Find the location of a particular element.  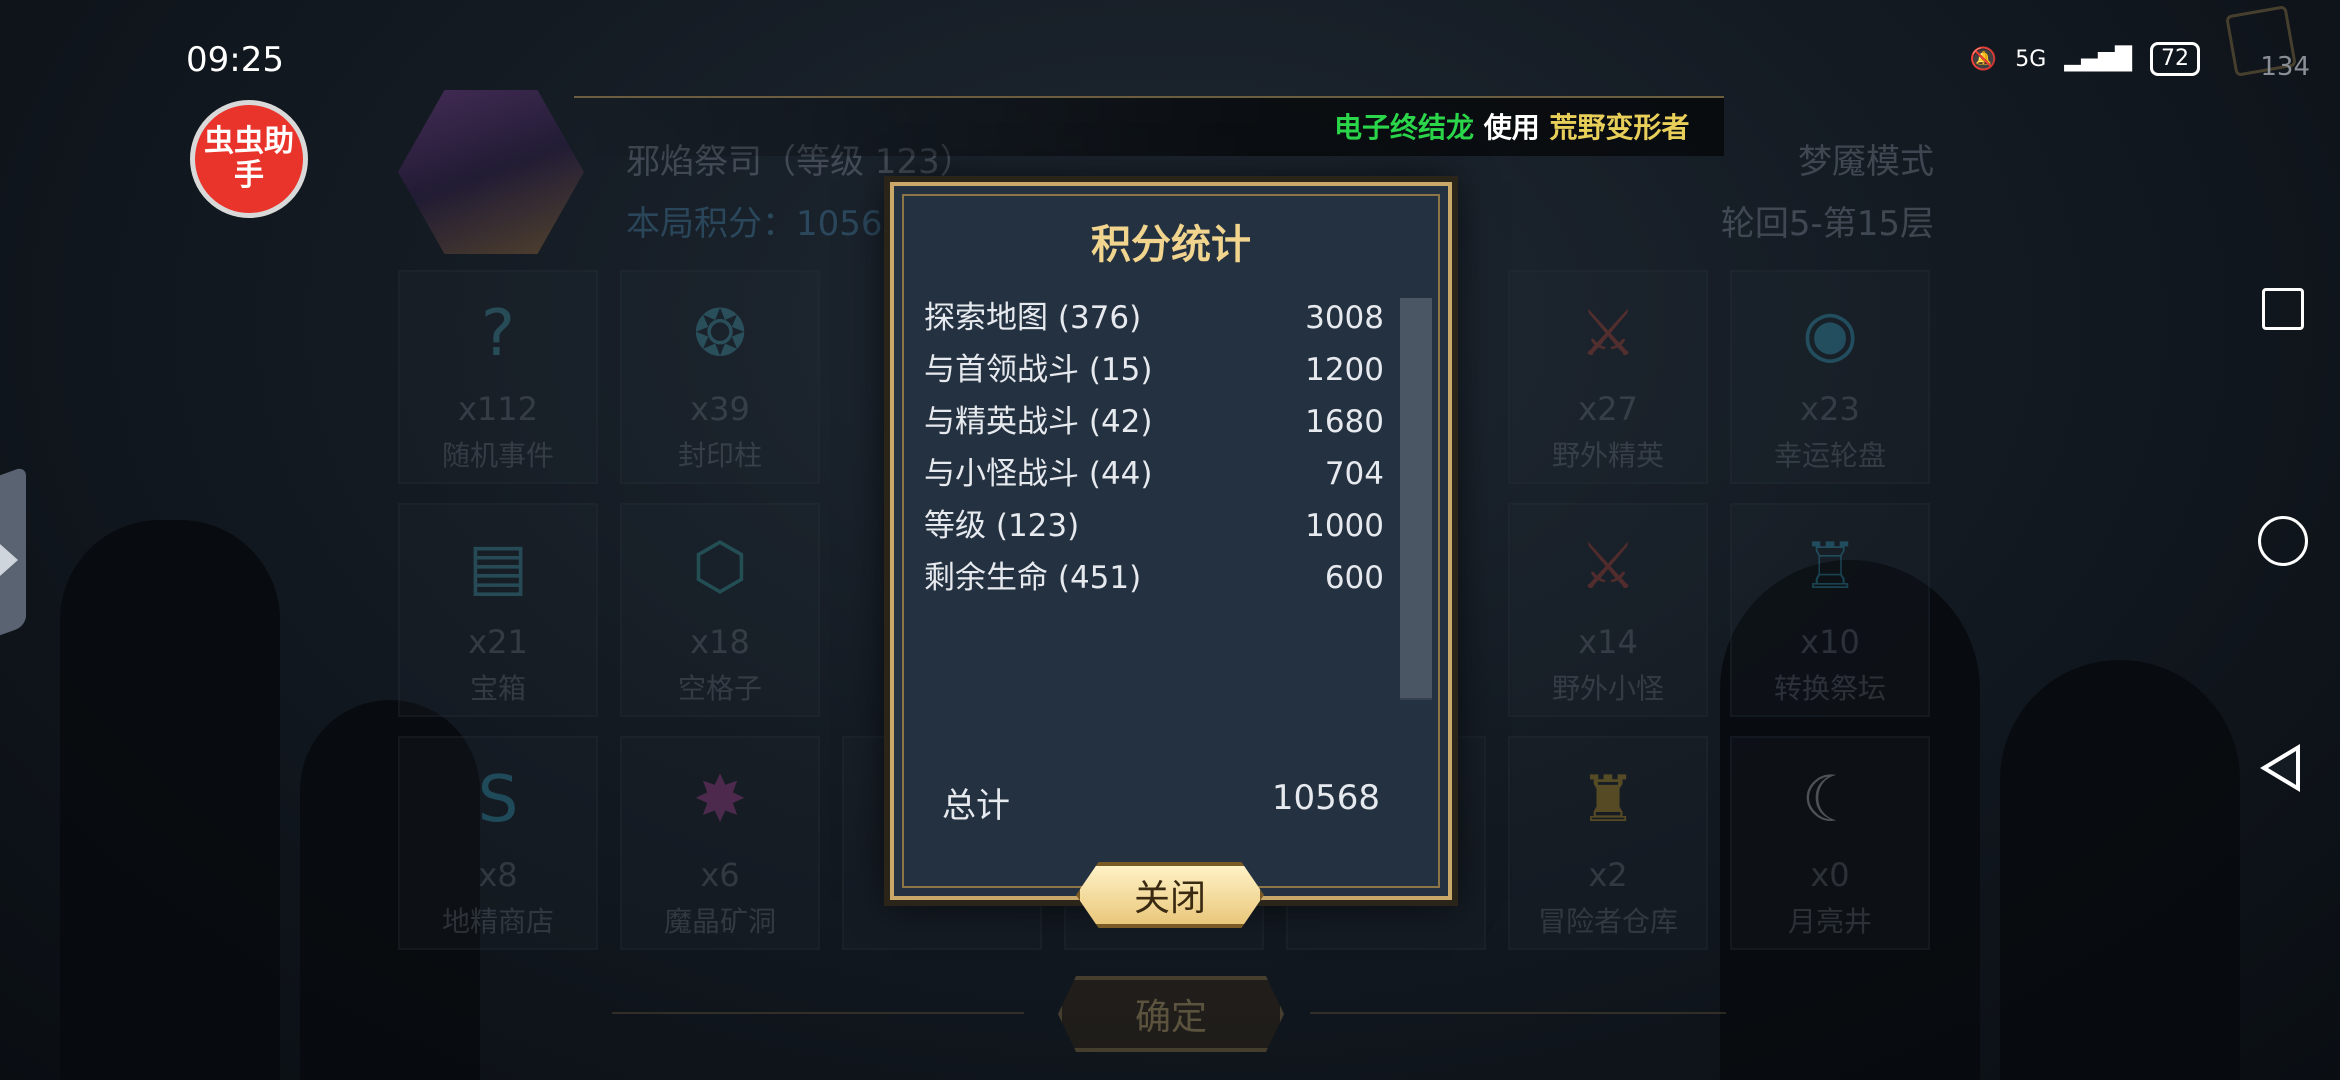

scrollbar-thumb is located at coordinates (1416, 498).